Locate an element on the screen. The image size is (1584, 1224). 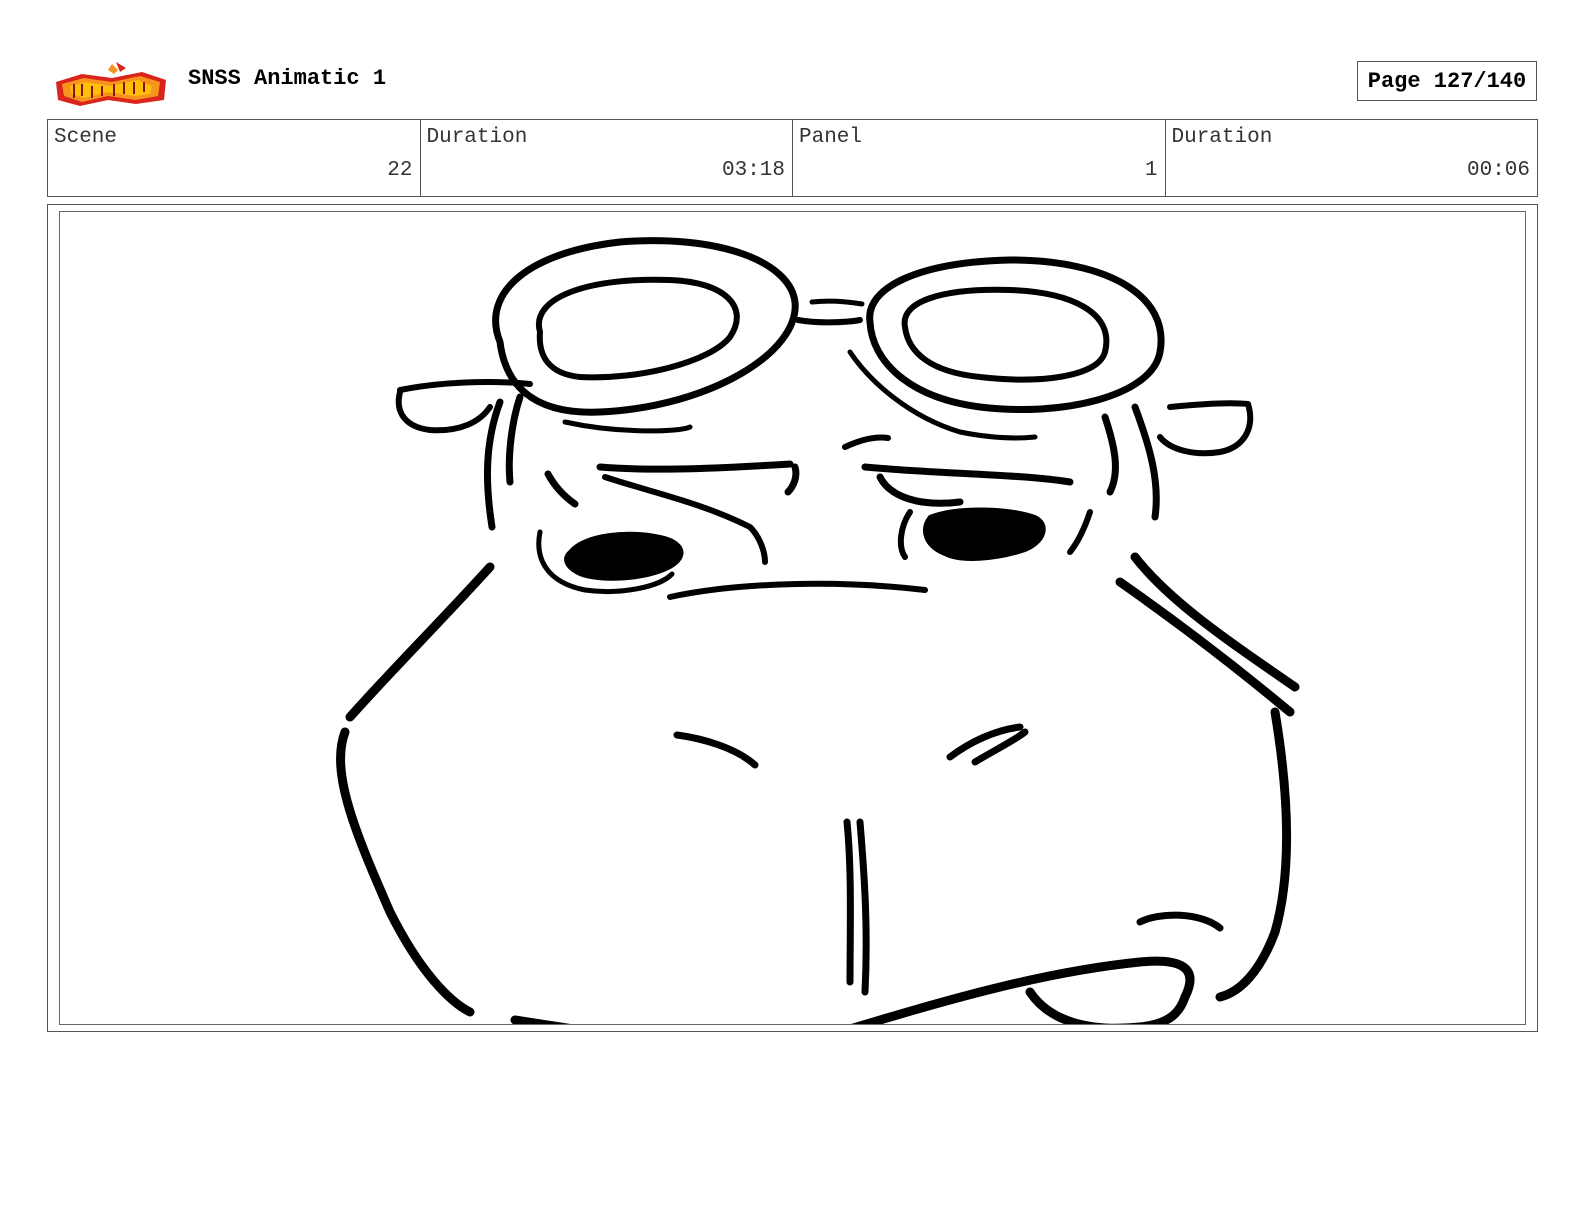
scene-duration-label: Duration is located at coordinates (477, 137).